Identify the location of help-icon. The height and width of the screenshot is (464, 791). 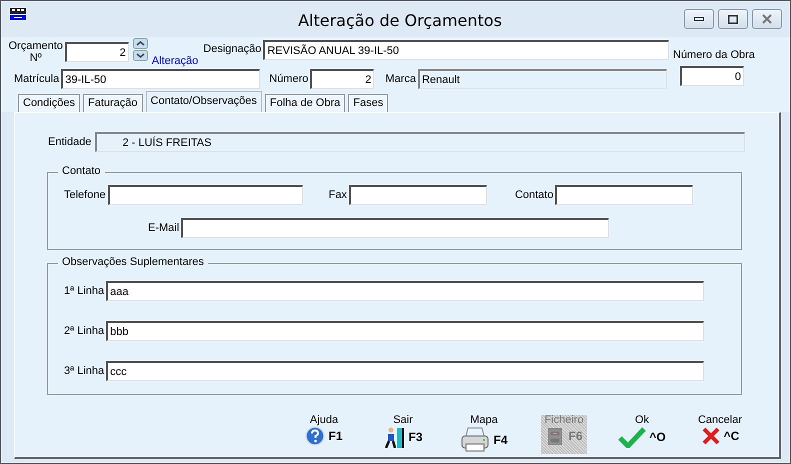
(315, 436).